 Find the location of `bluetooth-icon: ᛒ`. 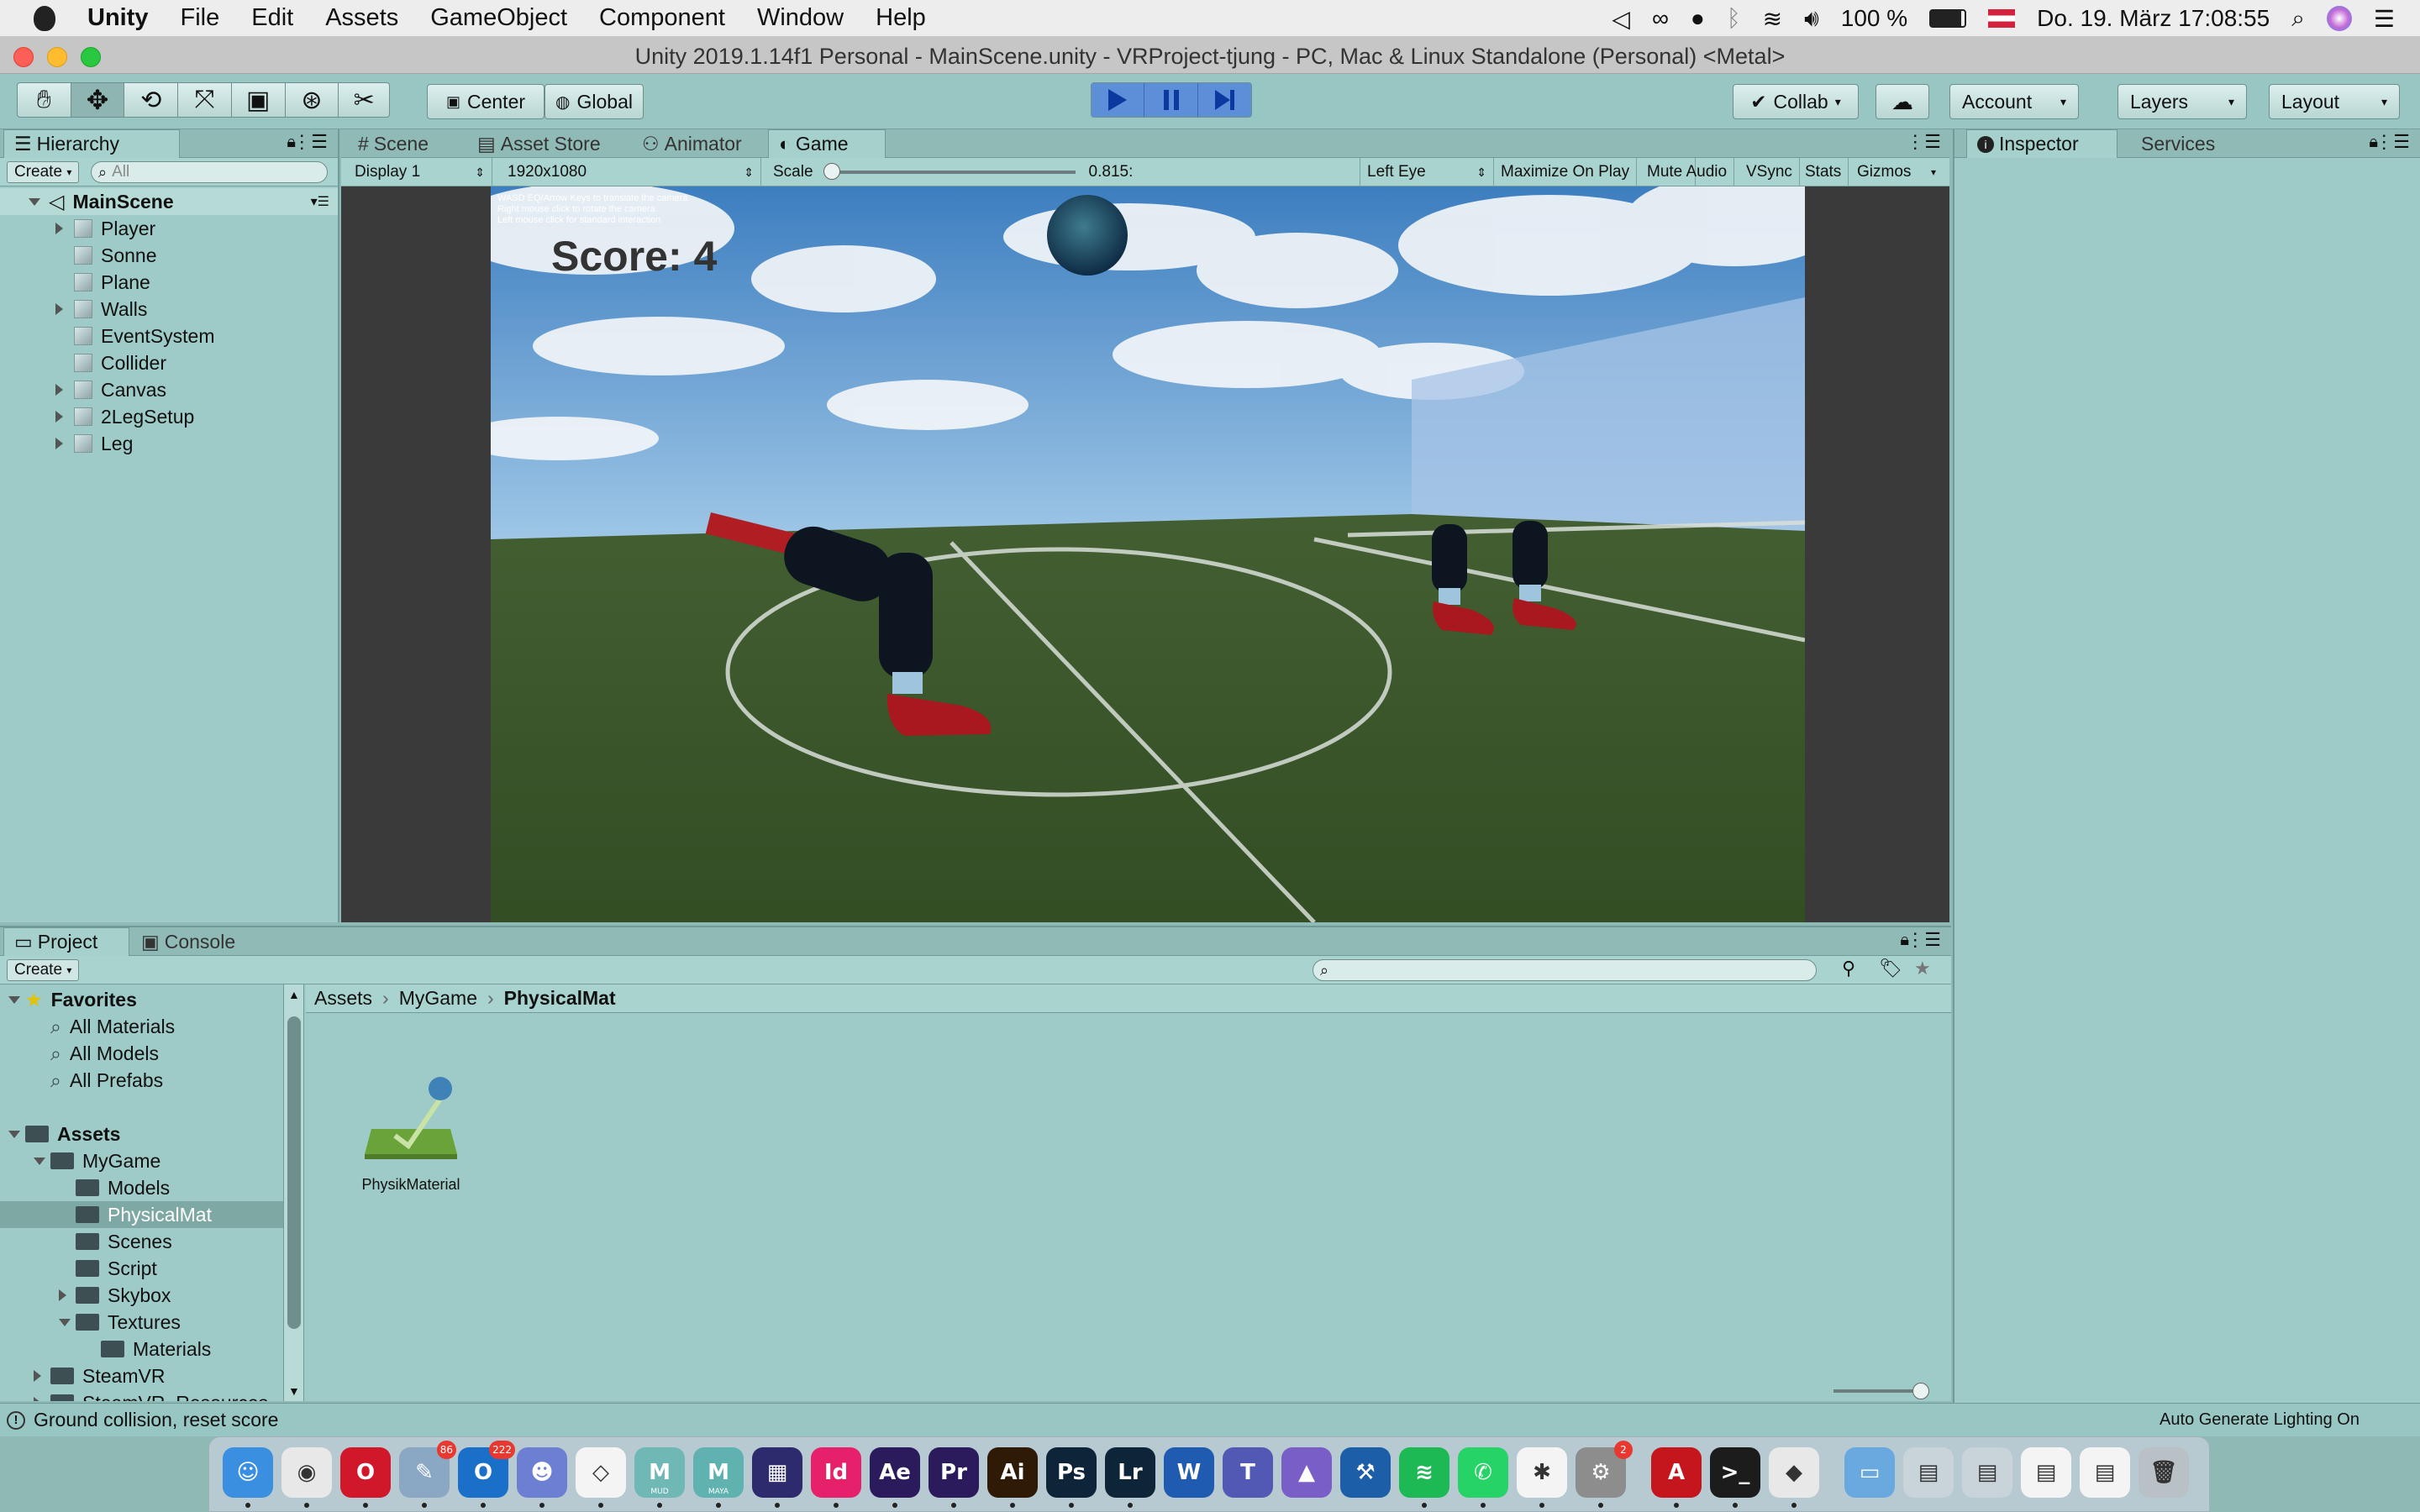

bluetooth-icon: ᛒ is located at coordinates (1734, 18).